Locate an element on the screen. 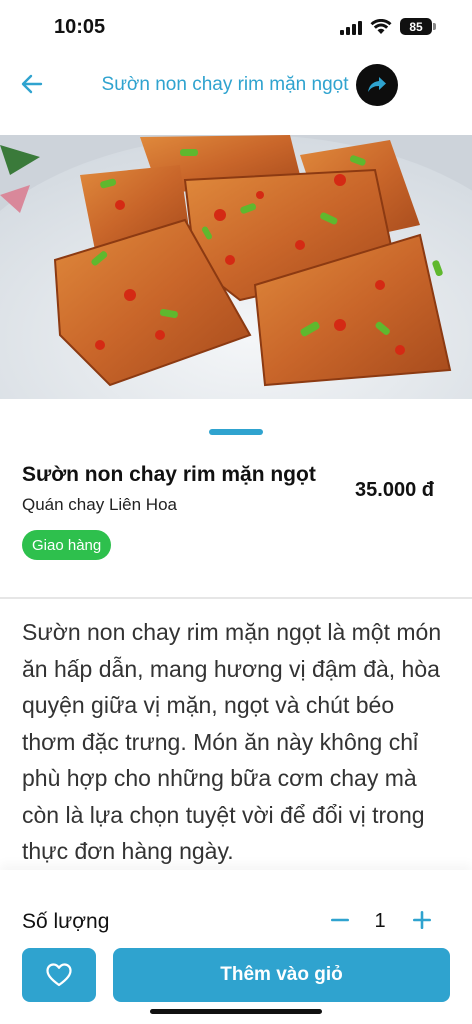  add-to-cart-button: Thêm vào giỏ is located at coordinates (281, 975).